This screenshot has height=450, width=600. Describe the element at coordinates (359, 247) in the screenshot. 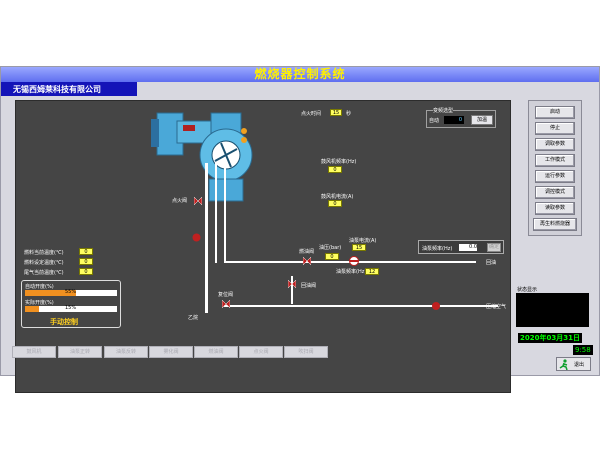

I see `oil-pressure-value: 15` at that location.